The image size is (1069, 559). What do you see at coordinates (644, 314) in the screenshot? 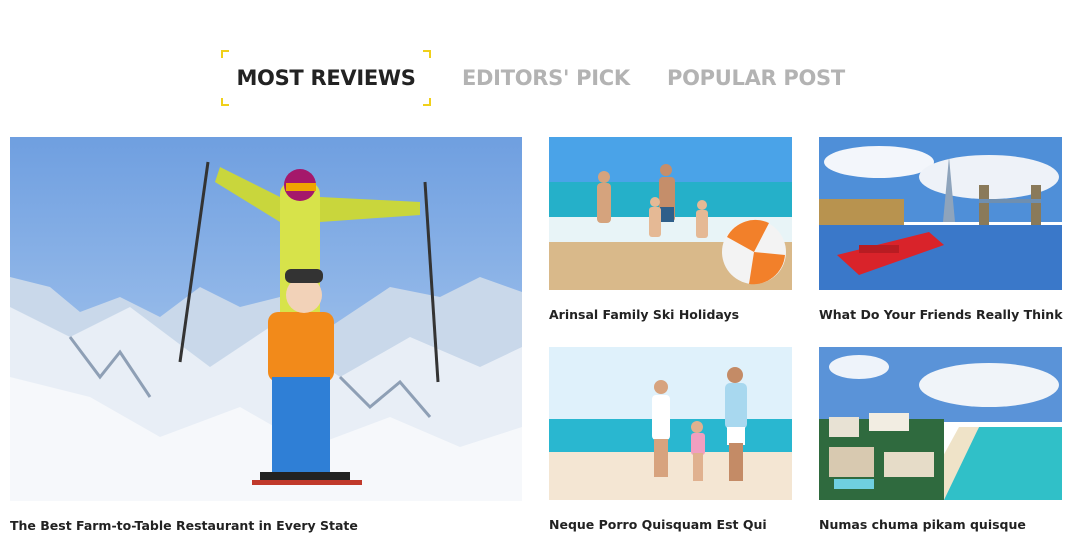
I see `post-title-1: Arinsal Family Ski Holidays` at bounding box center [644, 314].